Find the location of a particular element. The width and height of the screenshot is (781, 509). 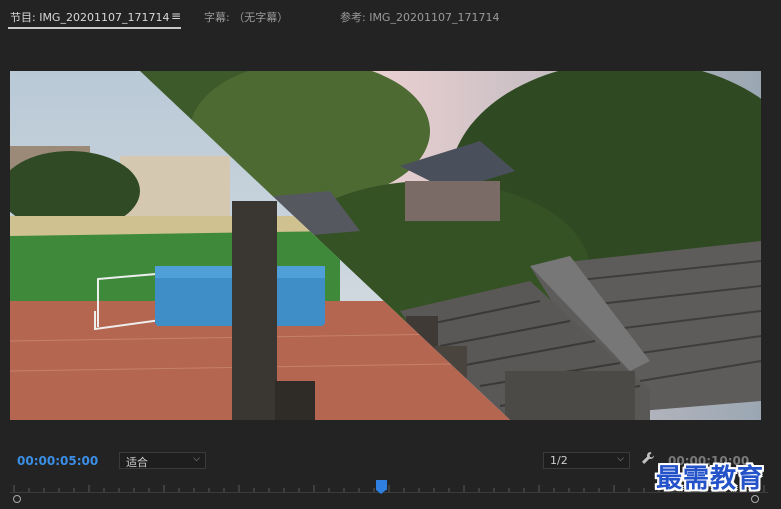

wrench-icon is located at coordinates (648, 460).